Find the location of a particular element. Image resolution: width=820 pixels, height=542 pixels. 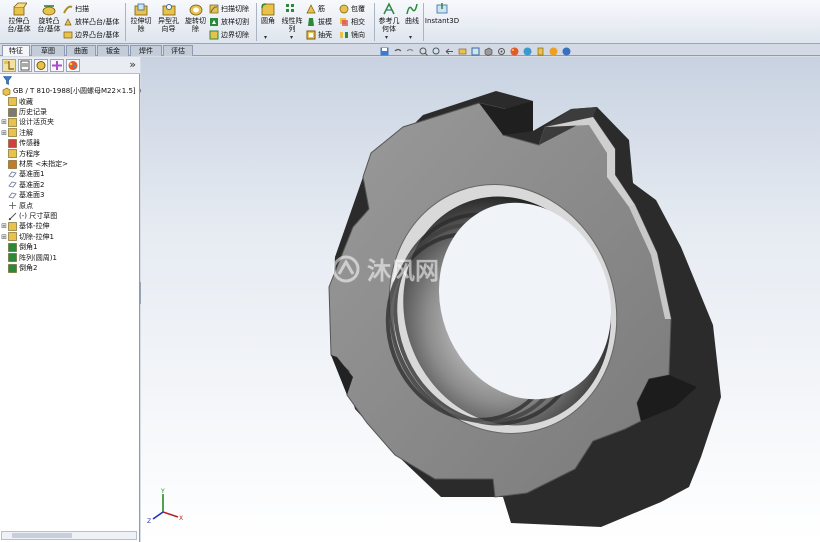

feature-tree-tab is located at coordinates (9, 65).